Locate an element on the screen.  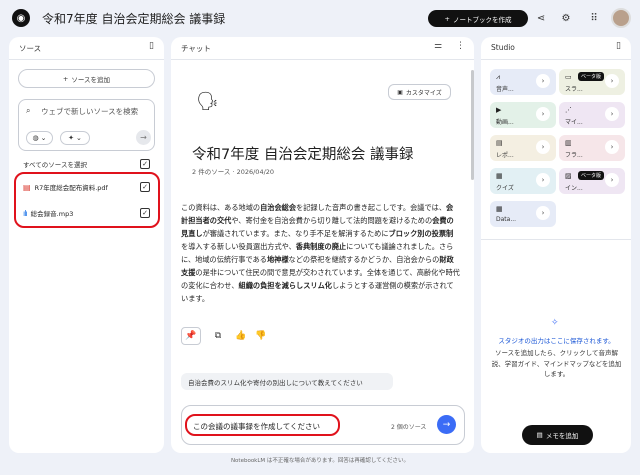
tune-settings-icon: ⚌ is located at coordinates (438, 46).